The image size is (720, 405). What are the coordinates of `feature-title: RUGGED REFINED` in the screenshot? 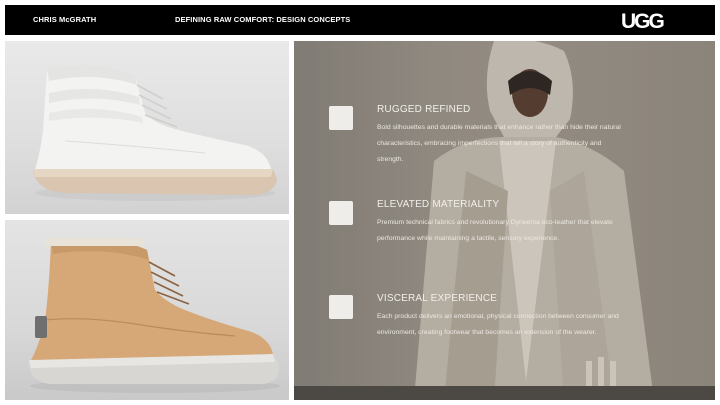 It's located at (424, 109).